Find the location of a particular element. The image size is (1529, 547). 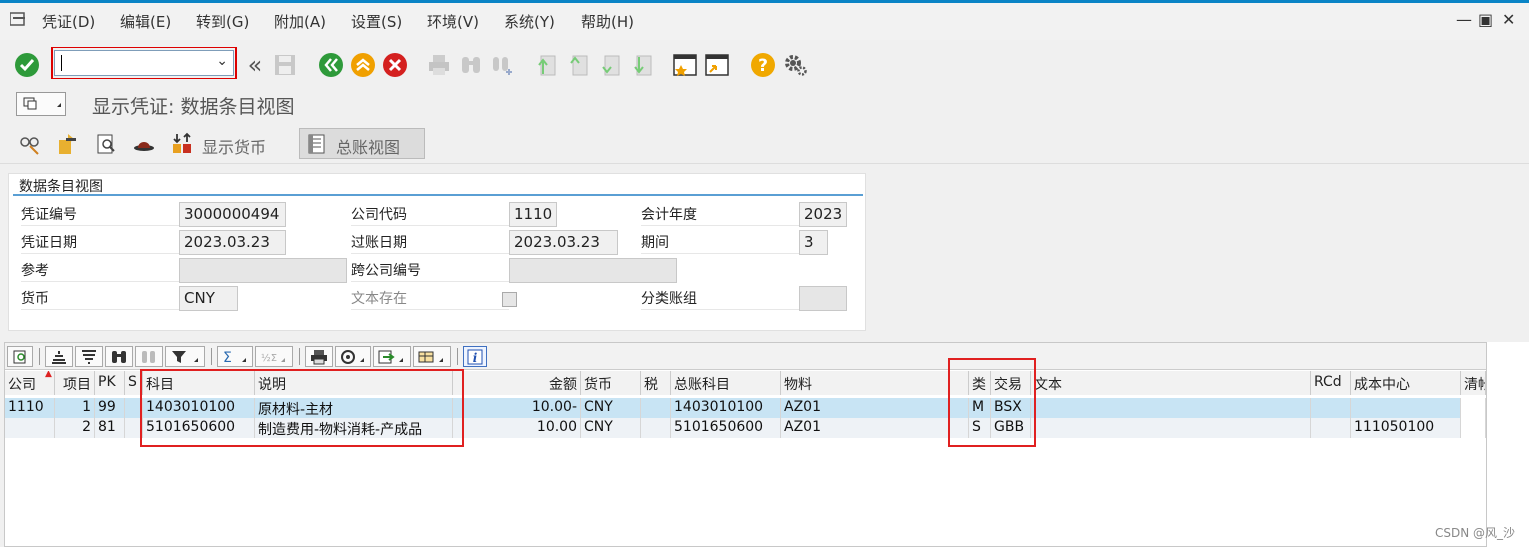

svg-text: Σ is located at coordinates (227, 357).